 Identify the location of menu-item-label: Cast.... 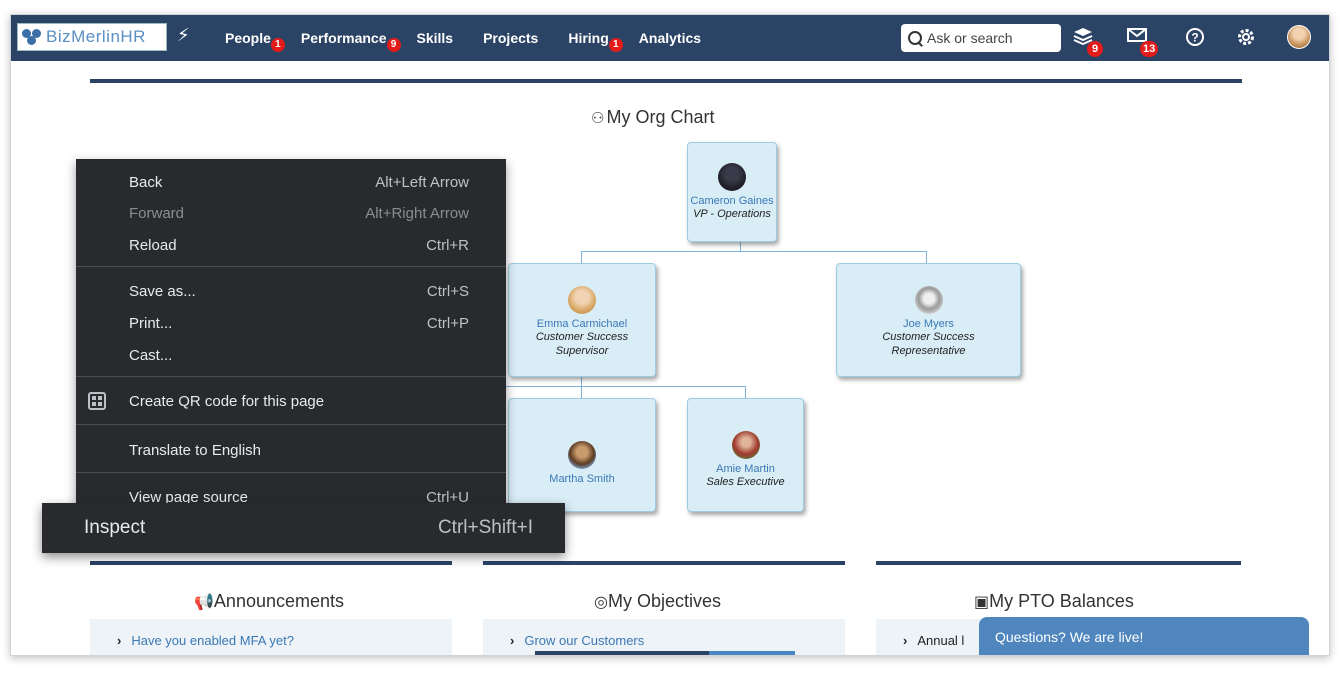
(151, 355).